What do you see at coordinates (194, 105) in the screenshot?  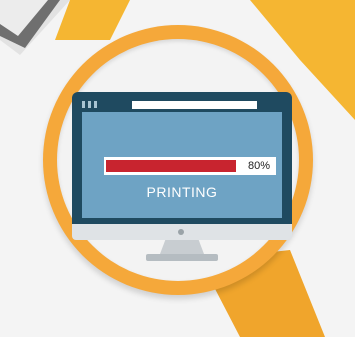 I see `address-bar` at bounding box center [194, 105].